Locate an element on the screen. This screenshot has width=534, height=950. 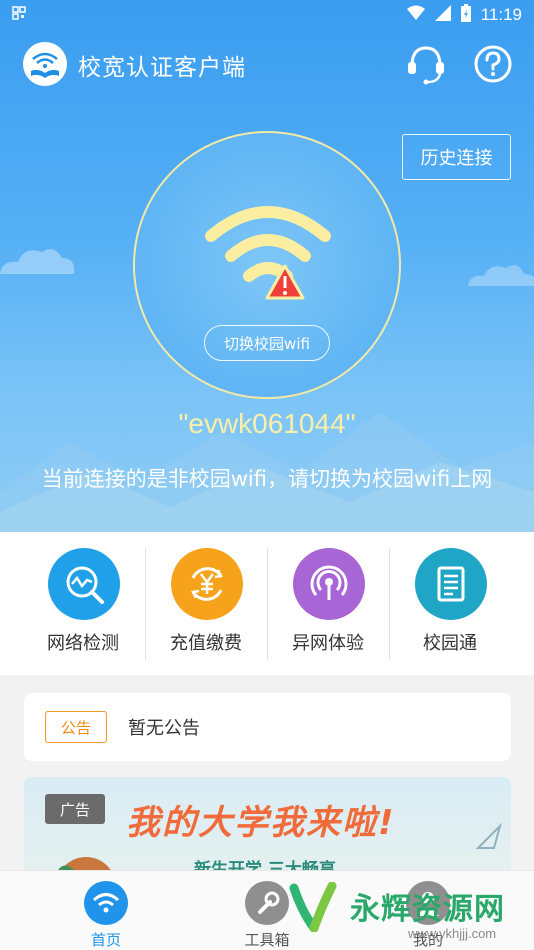
watermark: 永辉资源网 www.ykhjjj.com is located at coordinates (411, 914).